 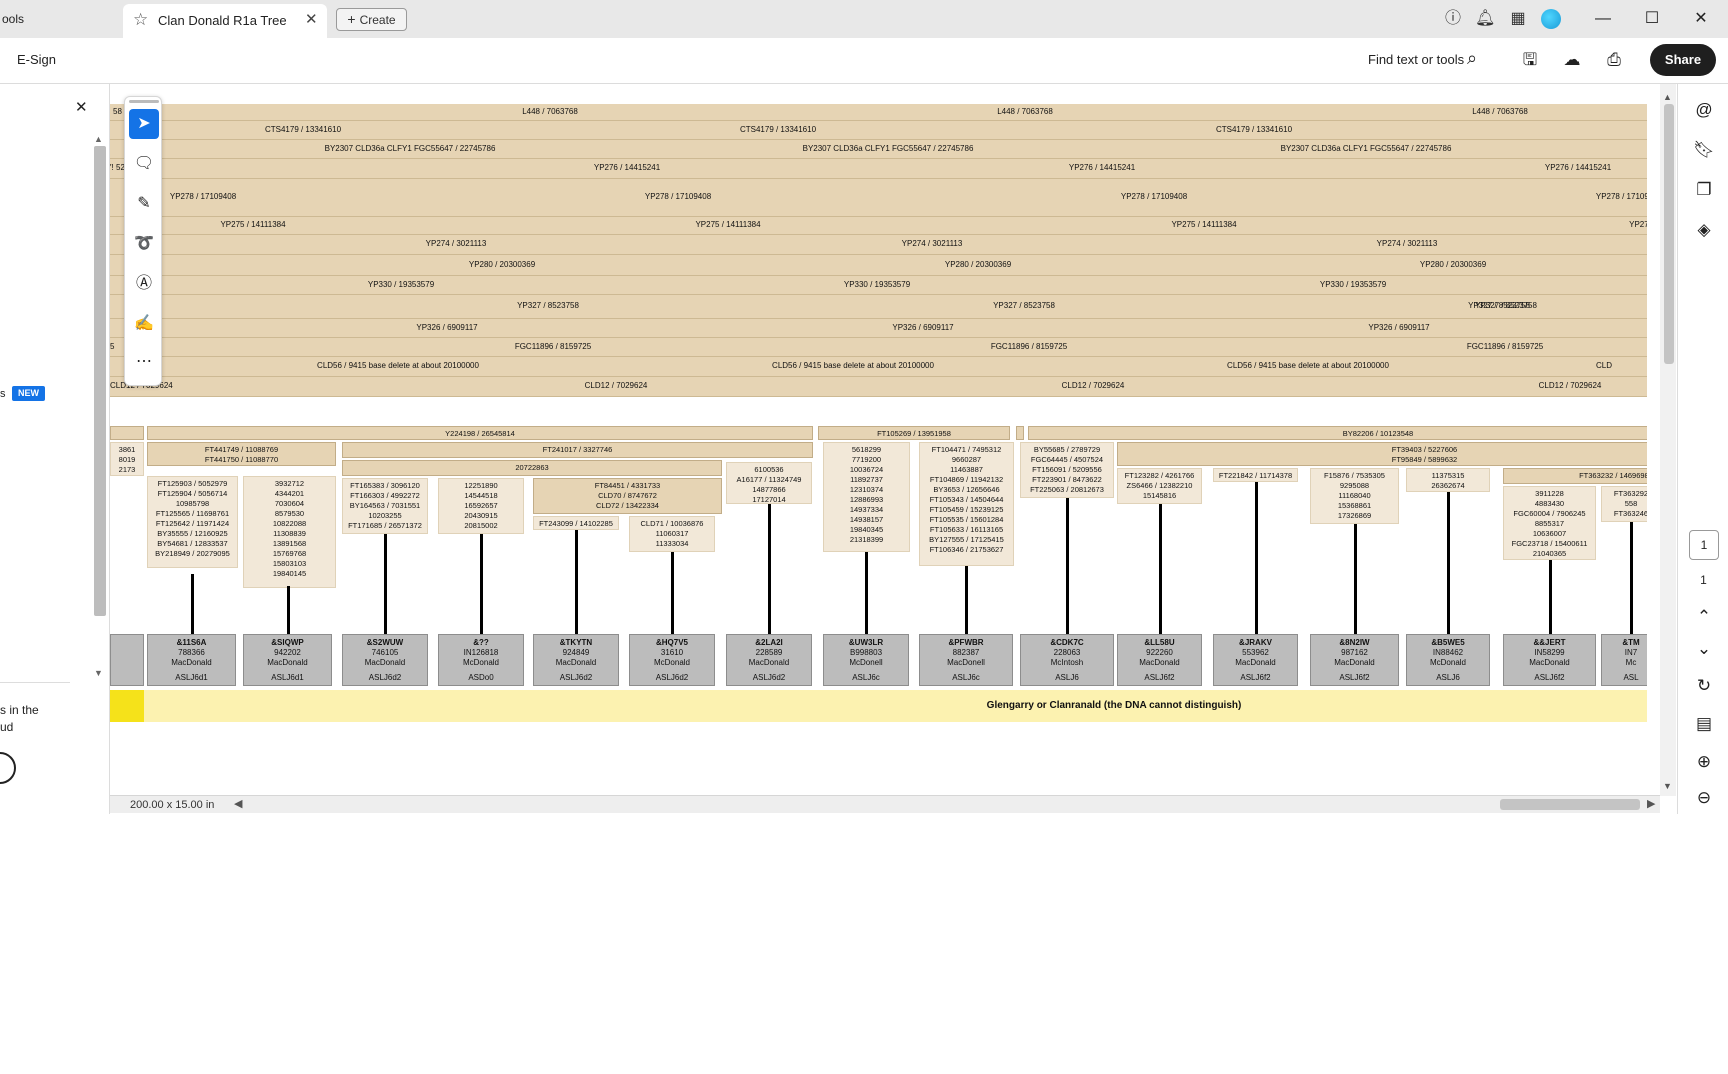 What do you see at coordinates (144, 284) in the screenshot?
I see `text-select-tool-icon: Ⓐ` at bounding box center [144, 284].